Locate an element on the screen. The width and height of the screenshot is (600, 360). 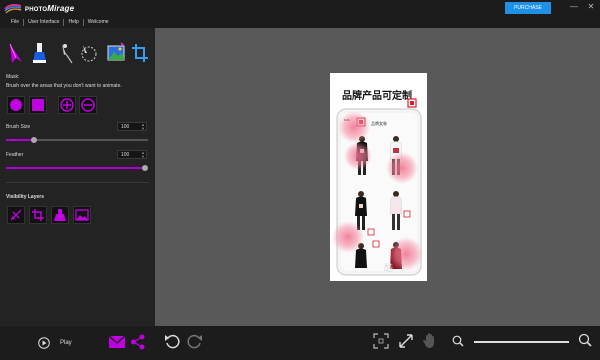
square-brush-icon is located at coordinates (38, 105).